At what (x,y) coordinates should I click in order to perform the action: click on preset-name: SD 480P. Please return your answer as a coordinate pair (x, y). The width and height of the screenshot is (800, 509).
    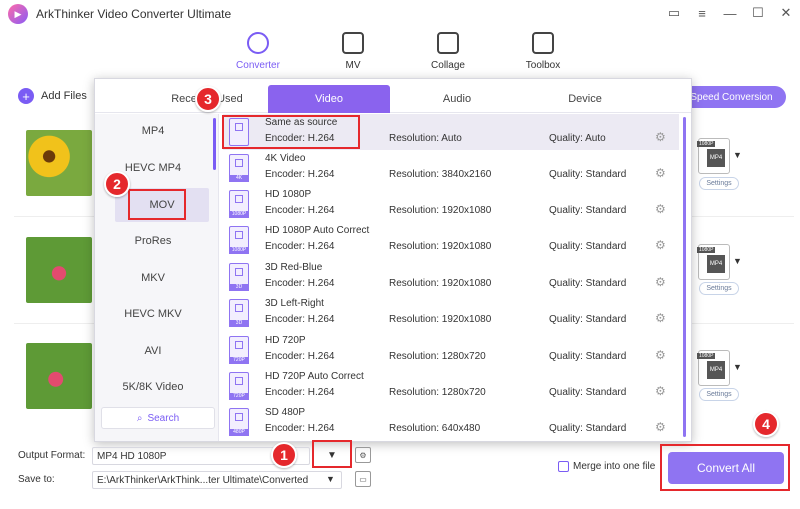
    Looking at the image, I should click on (285, 412).